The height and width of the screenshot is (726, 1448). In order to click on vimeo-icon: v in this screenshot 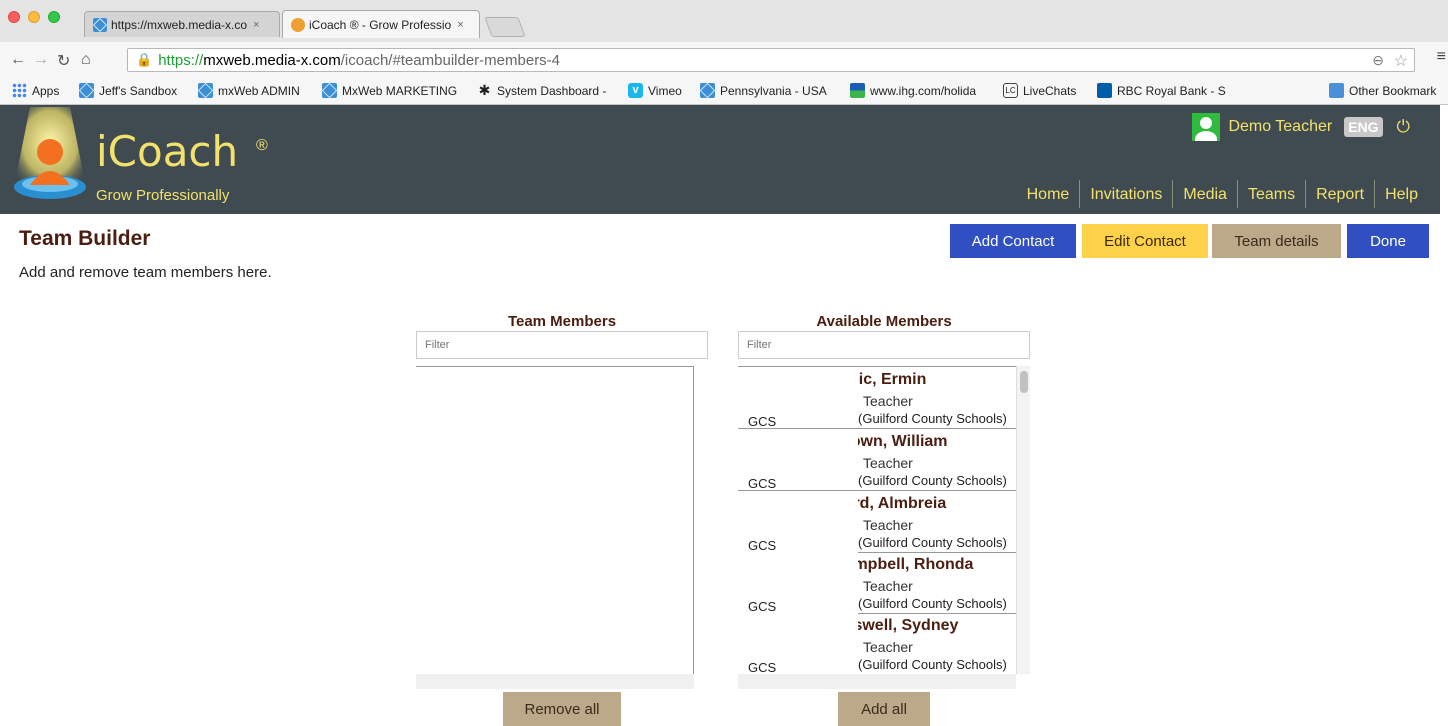, I will do `click(635, 90)`.